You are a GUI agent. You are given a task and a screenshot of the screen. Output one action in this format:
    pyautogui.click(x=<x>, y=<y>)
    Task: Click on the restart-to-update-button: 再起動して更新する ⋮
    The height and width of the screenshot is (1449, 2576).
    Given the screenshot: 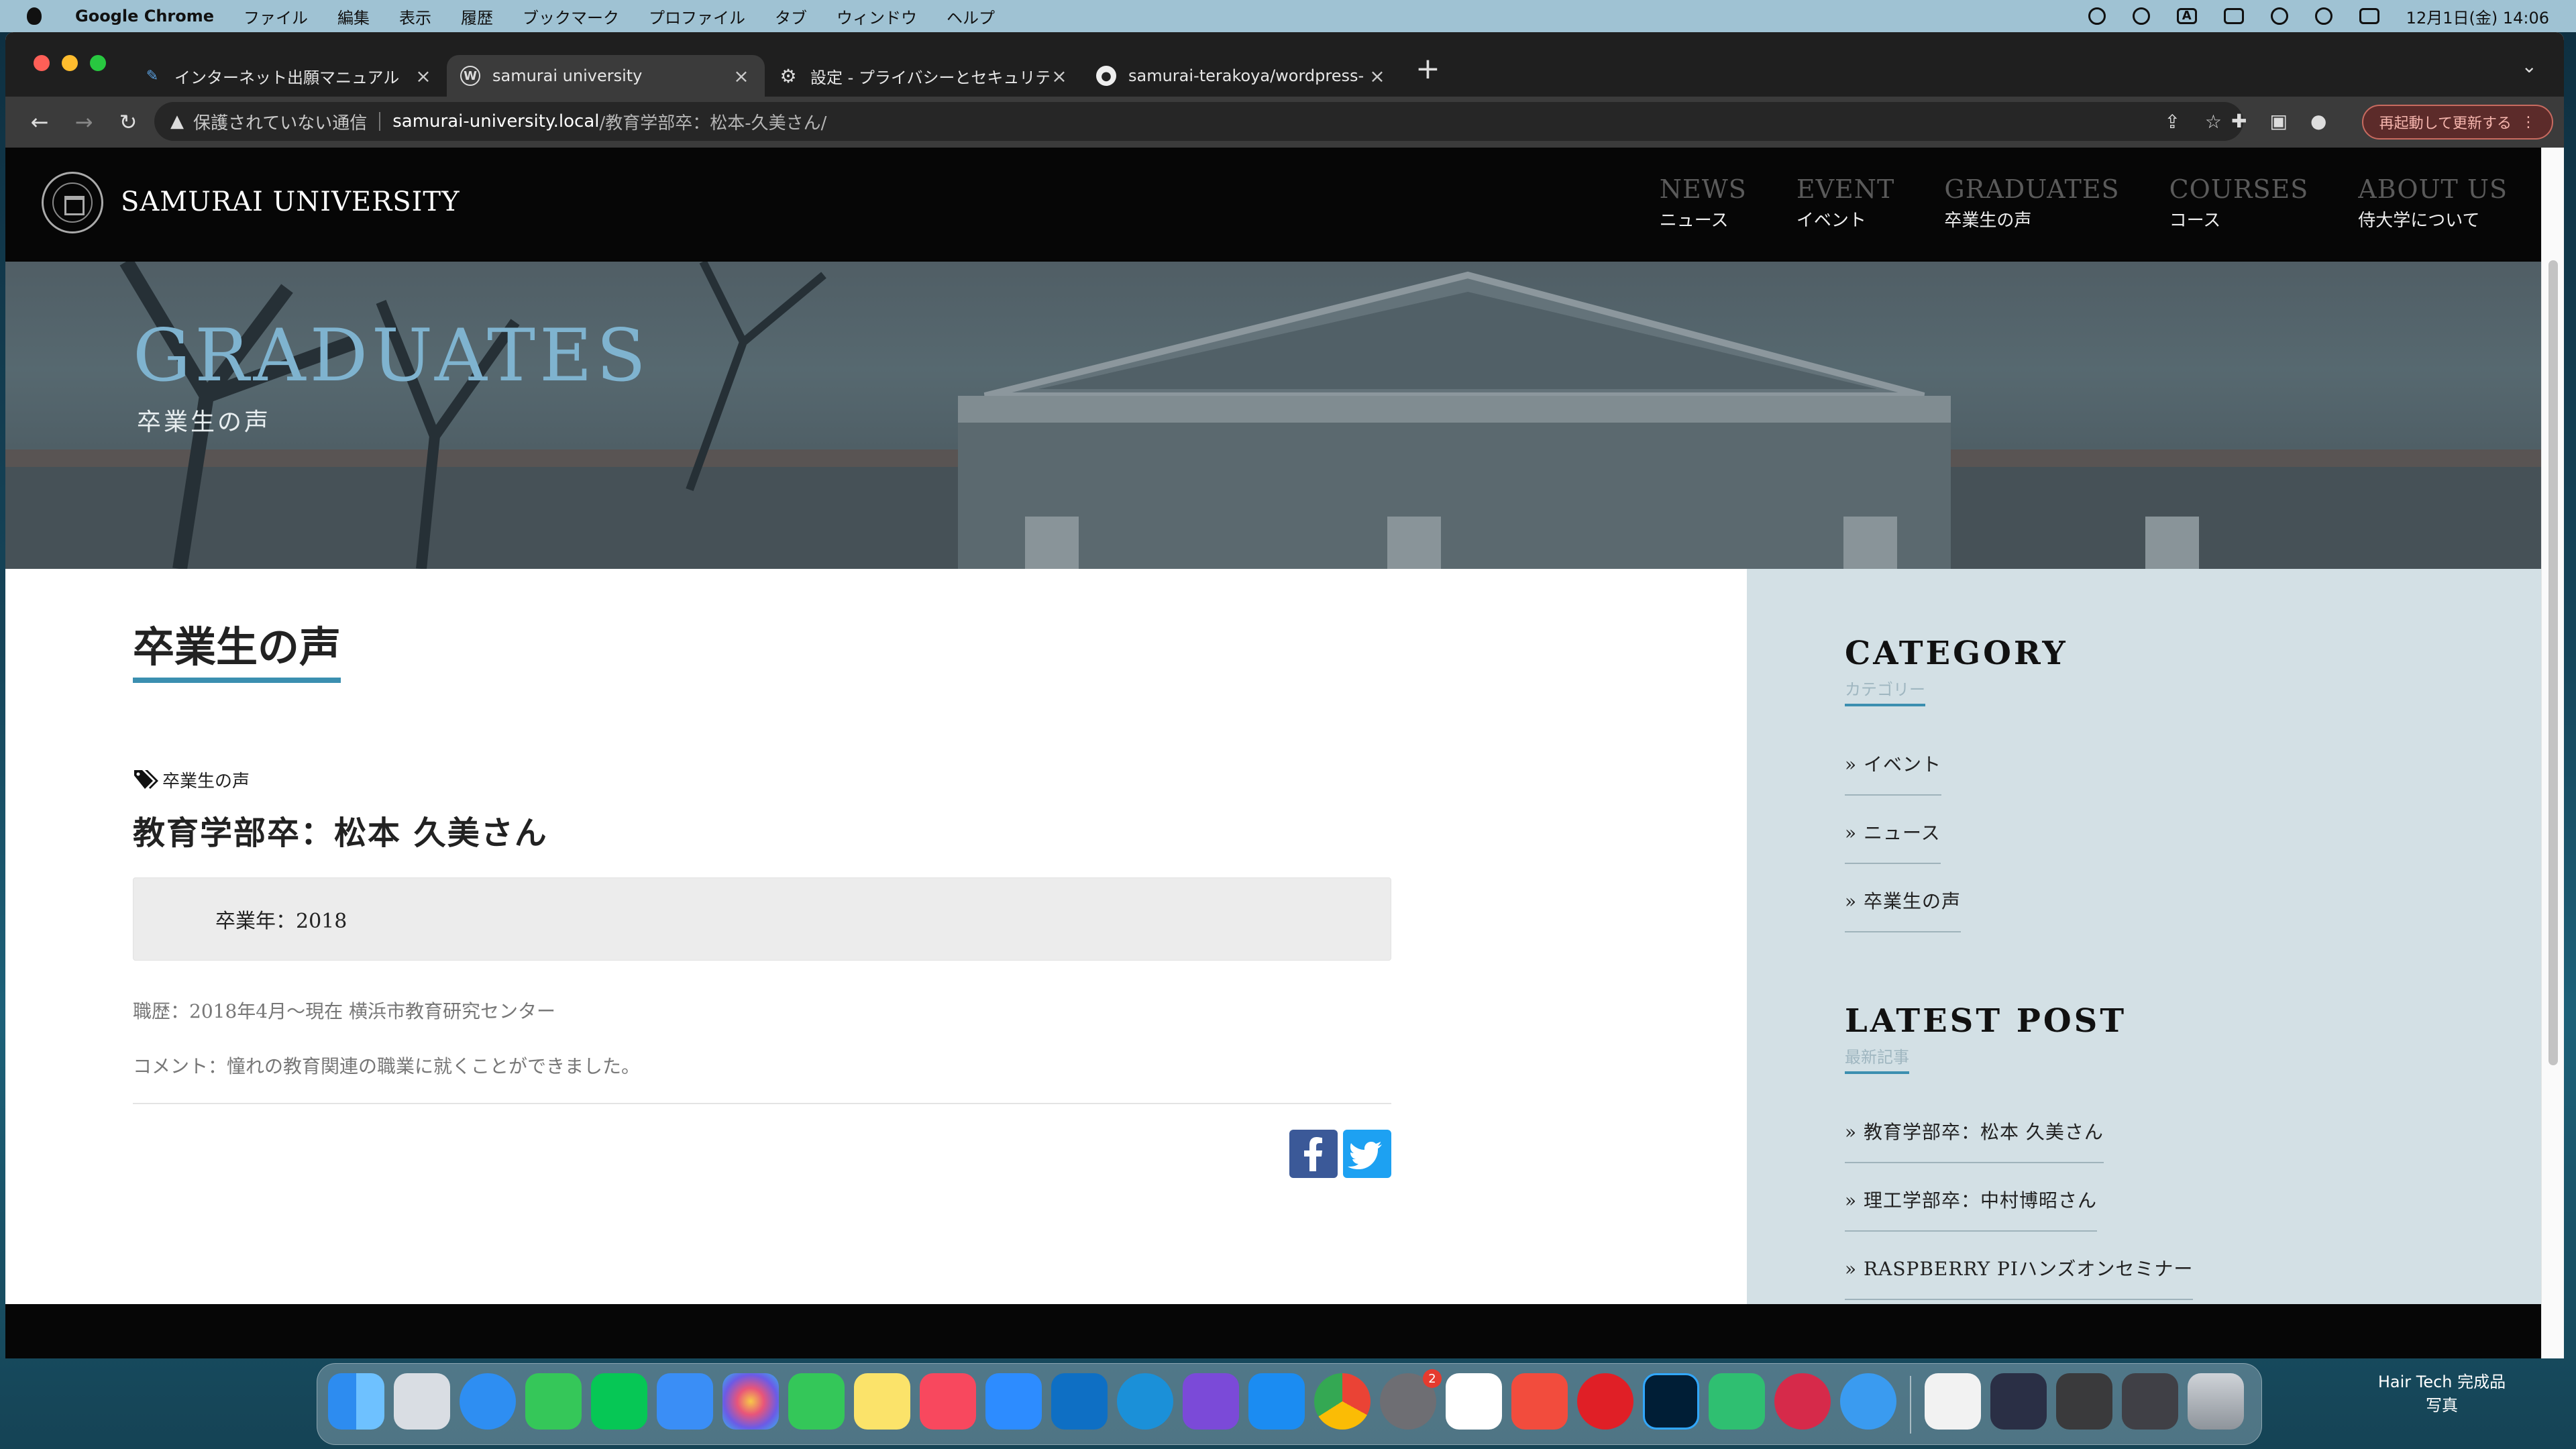 What is the action you would take?
    pyautogui.click(x=2457, y=122)
    